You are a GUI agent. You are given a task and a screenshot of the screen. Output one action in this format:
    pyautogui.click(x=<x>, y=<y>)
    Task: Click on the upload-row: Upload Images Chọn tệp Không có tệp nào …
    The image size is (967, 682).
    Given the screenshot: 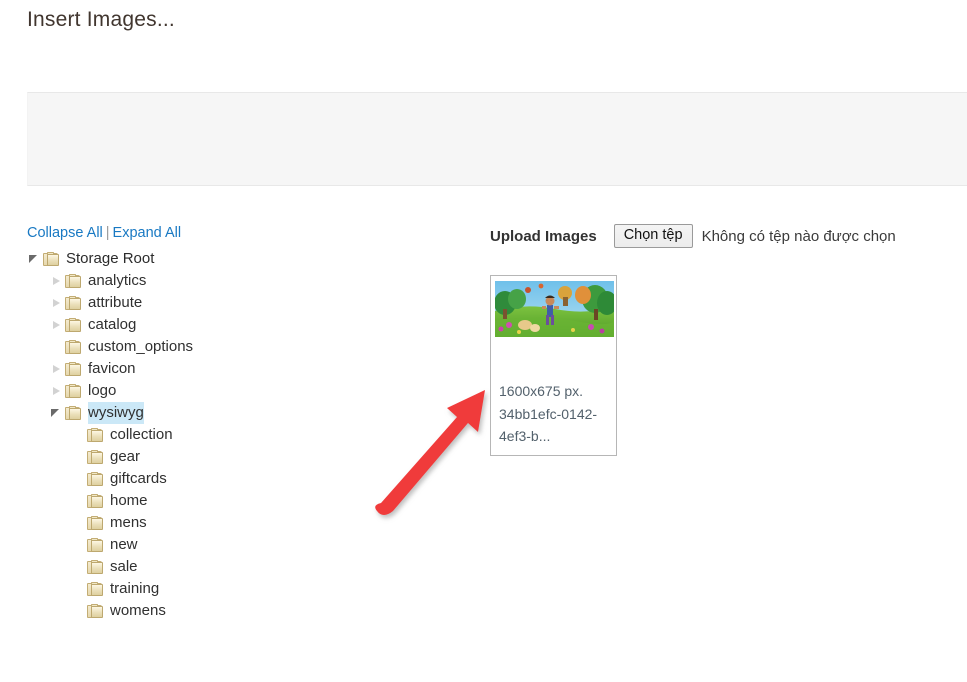 What is the action you would take?
    pyautogui.click(x=728, y=236)
    